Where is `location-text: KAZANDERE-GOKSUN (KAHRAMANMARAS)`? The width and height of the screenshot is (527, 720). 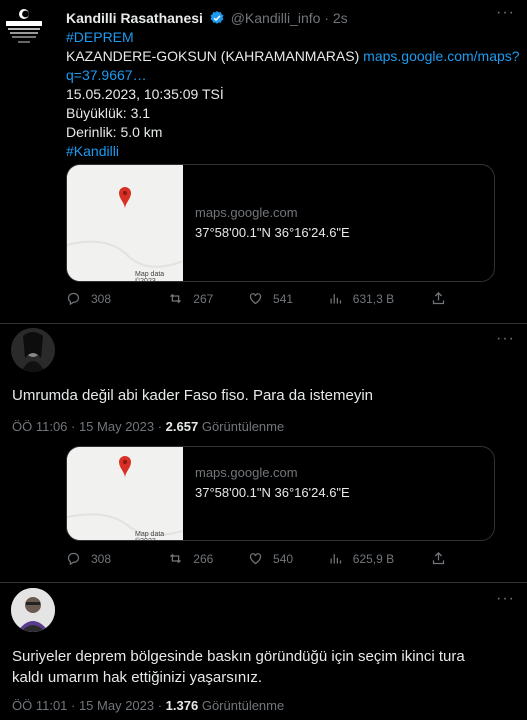 location-text: KAZANDERE-GOKSUN (KAHRAMANMARAS) is located at coordinates (213, 56).